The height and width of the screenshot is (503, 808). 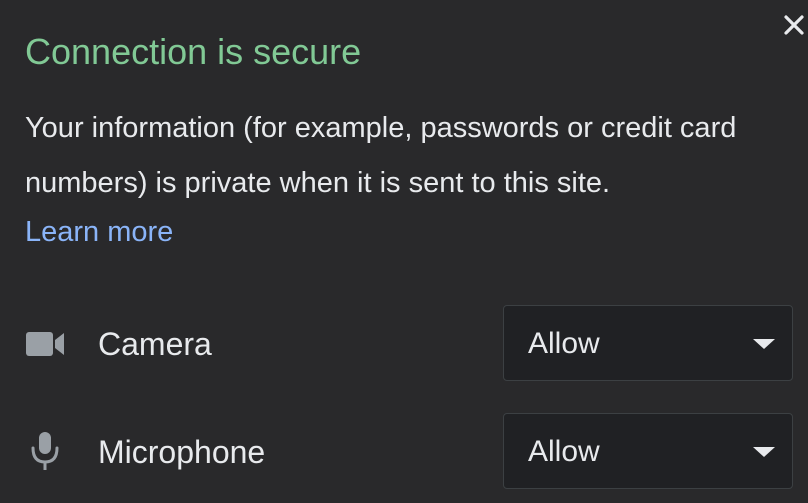 I want to click on camera-icon, so click(x=45, y=344).